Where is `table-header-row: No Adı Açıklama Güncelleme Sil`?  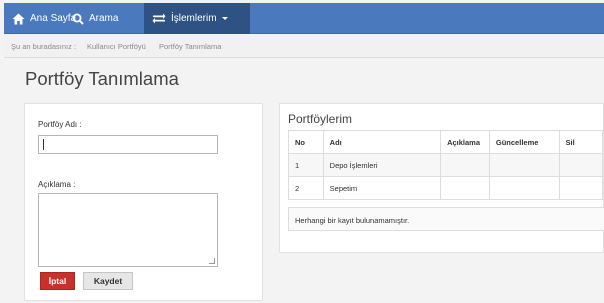
table-header-row: No Adı Açıklama Güncelleme Sil is located at coordinates (445, 142).